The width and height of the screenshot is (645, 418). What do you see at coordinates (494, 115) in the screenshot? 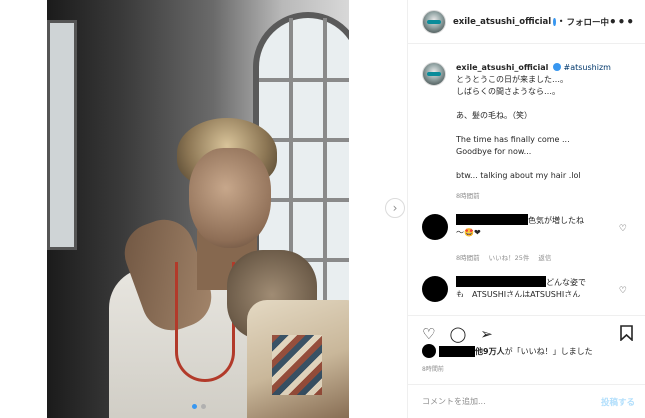
I see `caption-line: あ、髪の毛ね。（笑）` at bounding box center [494, 115].